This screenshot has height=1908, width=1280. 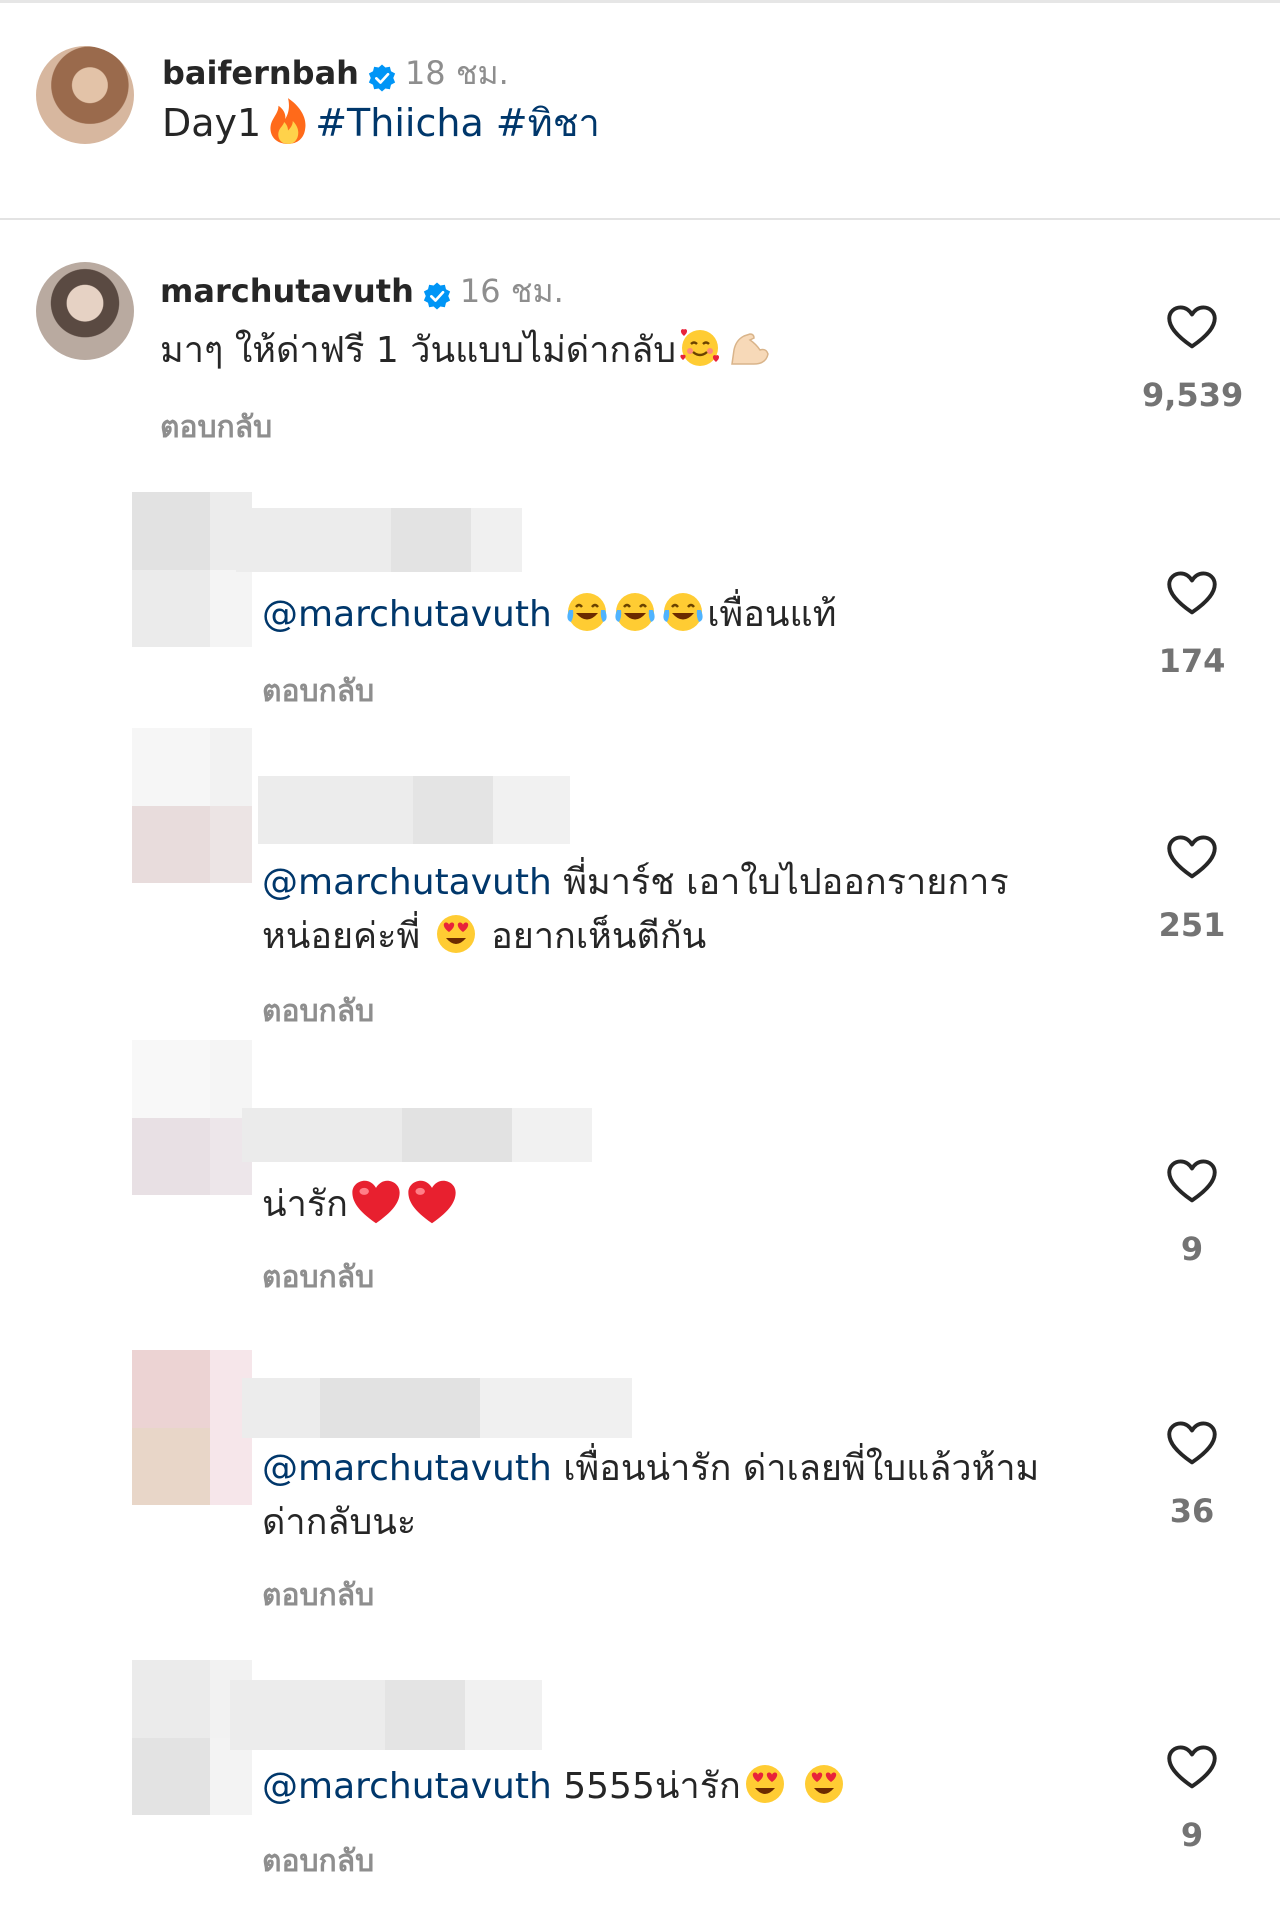 I want to click on muscle-icon, so click(x=748, y=348).